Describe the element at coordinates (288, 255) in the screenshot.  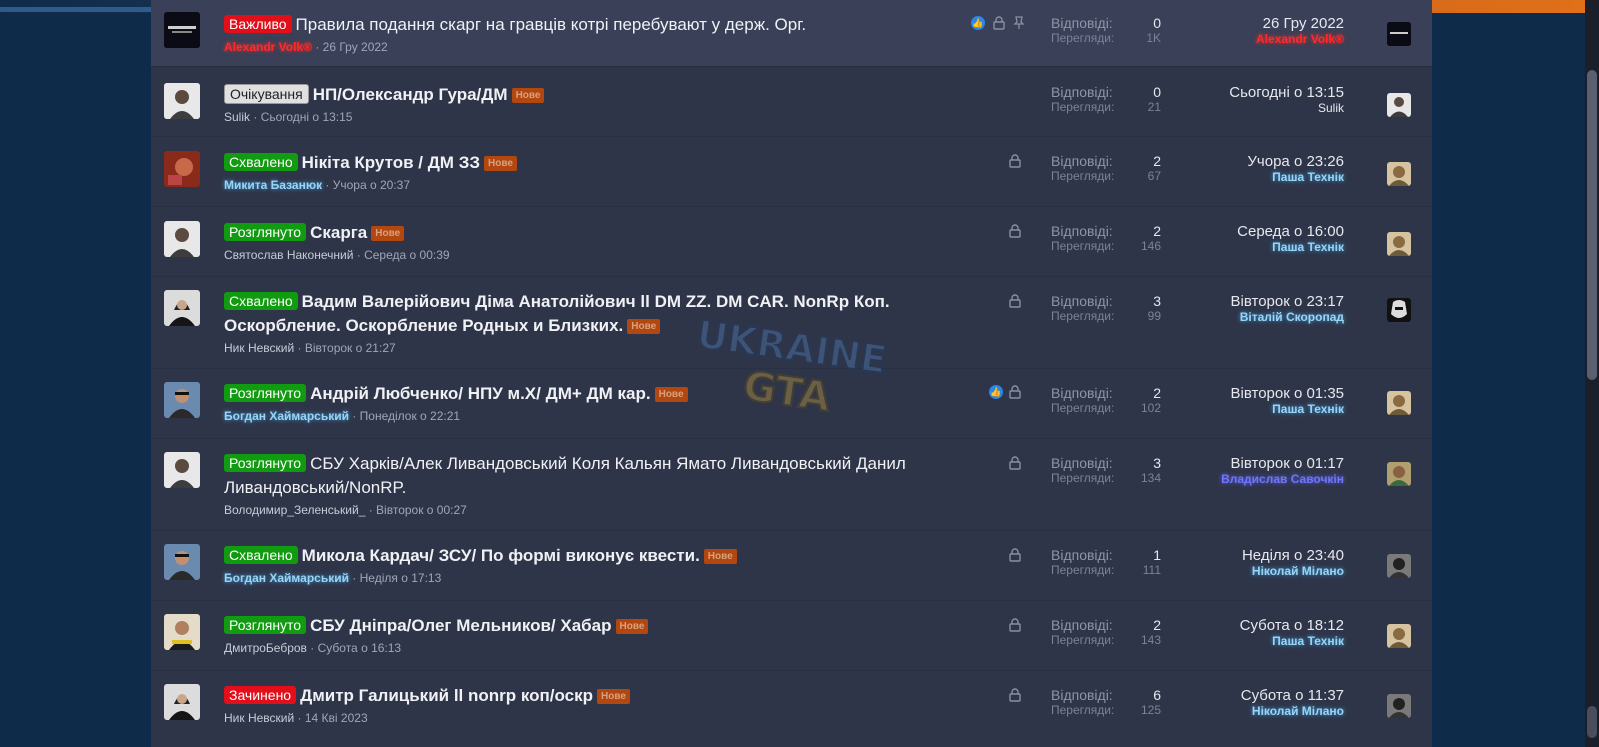
I see `thread-author: Святослав Наконечний` at that location.